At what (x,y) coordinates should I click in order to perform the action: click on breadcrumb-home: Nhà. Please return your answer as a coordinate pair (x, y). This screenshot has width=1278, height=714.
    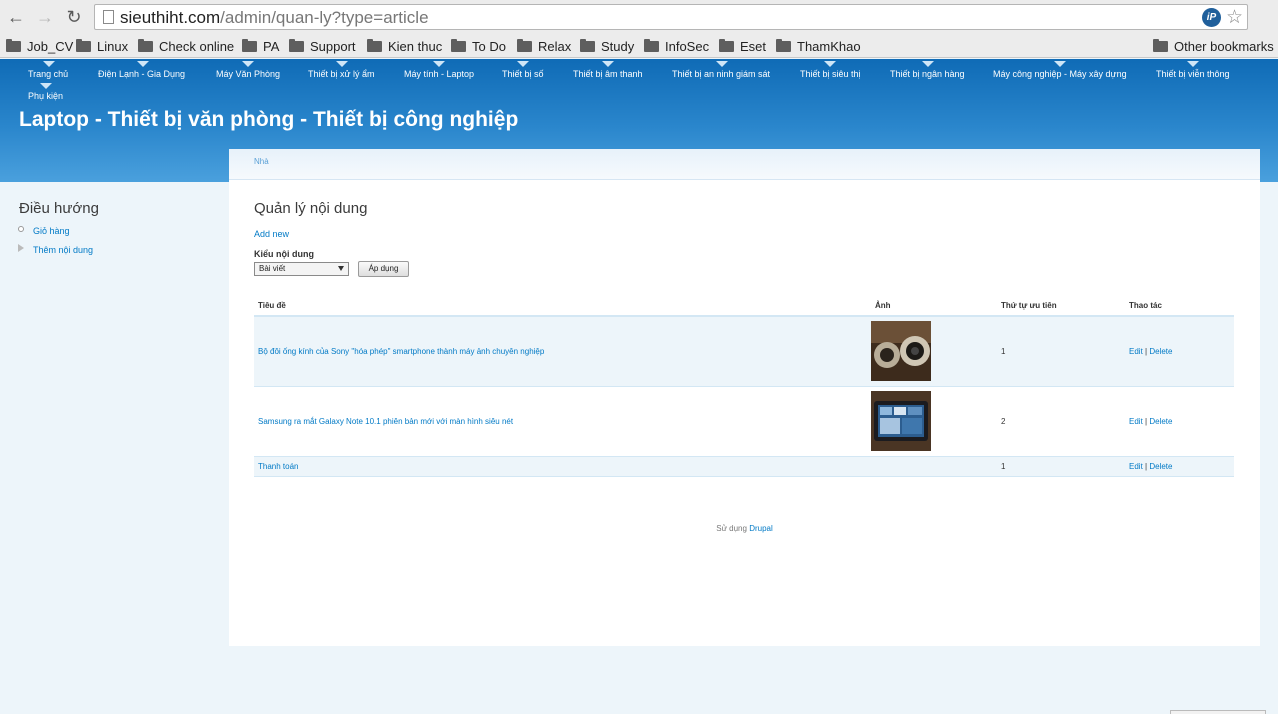
    Looking at the image, I should click on (261, 161).